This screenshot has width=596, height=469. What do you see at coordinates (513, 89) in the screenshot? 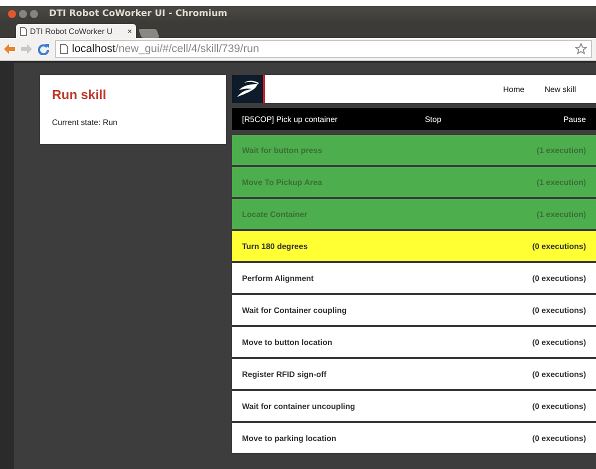
I see `nav-link: Home` at bounding box center [513, 89].